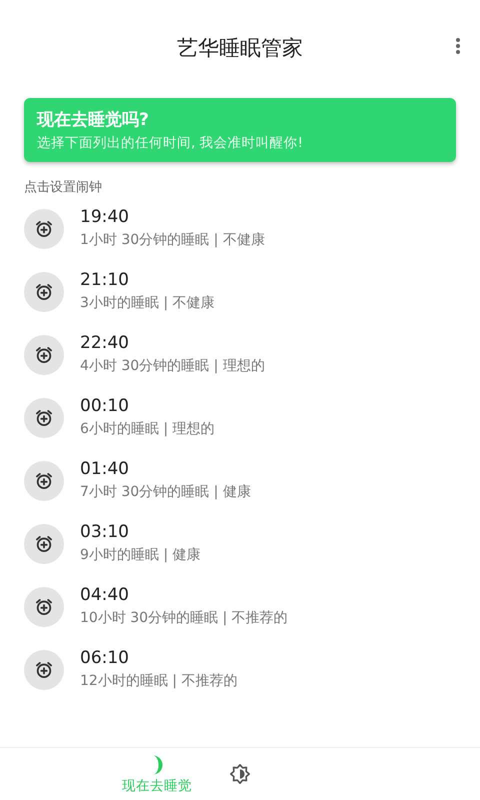  I want to click on sleep-duration-text: 7小时 30分钟的睡眠 | 健康, so click(165, 492).